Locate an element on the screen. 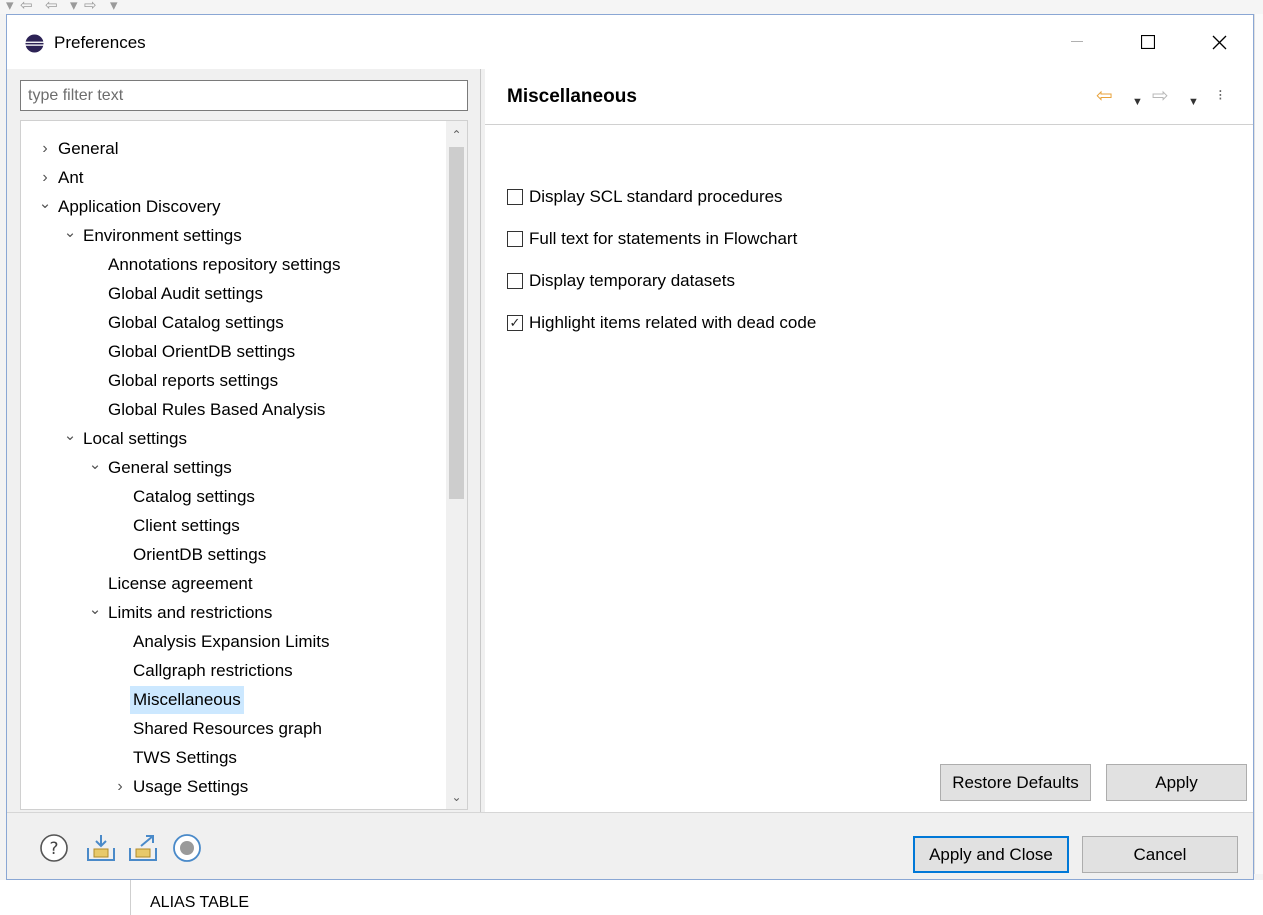  tree-item-label: Reports settings is located at coordinates (169, 805).